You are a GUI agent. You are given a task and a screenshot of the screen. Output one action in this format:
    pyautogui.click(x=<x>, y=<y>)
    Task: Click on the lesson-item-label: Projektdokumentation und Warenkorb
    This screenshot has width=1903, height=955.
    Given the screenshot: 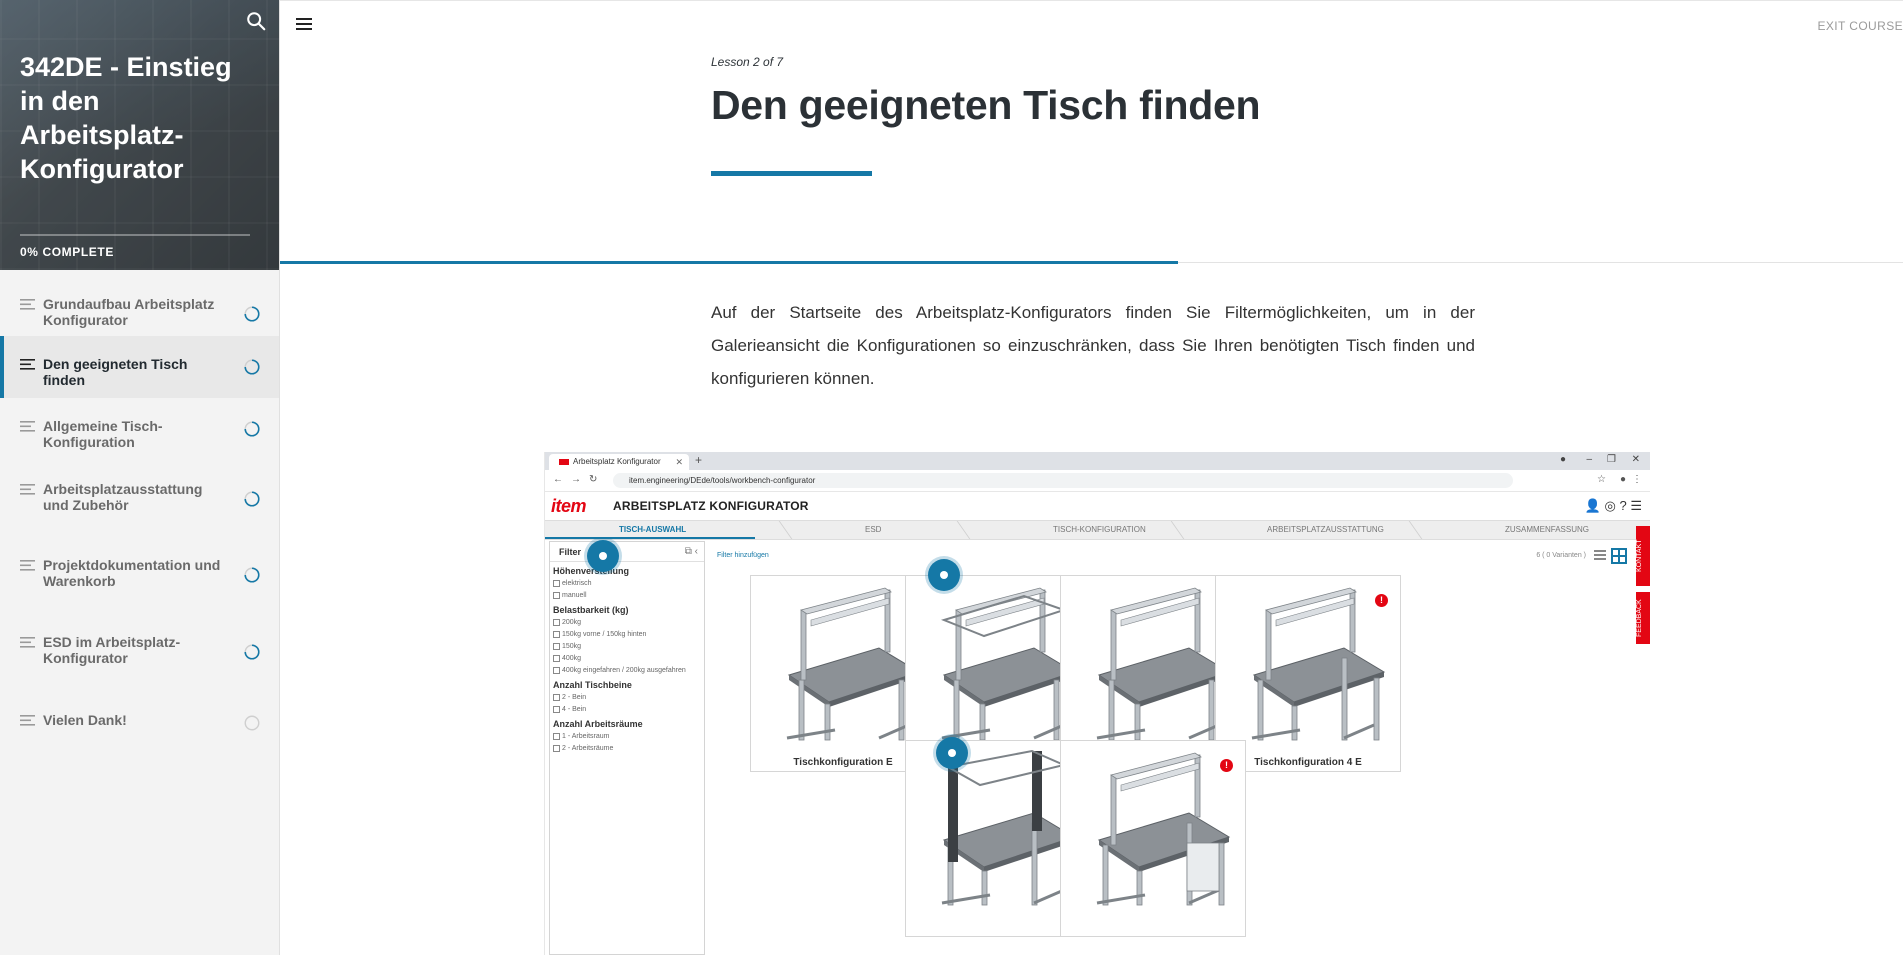 What is the action you would take?
    pyautogui.click(x=132, y=573)
    